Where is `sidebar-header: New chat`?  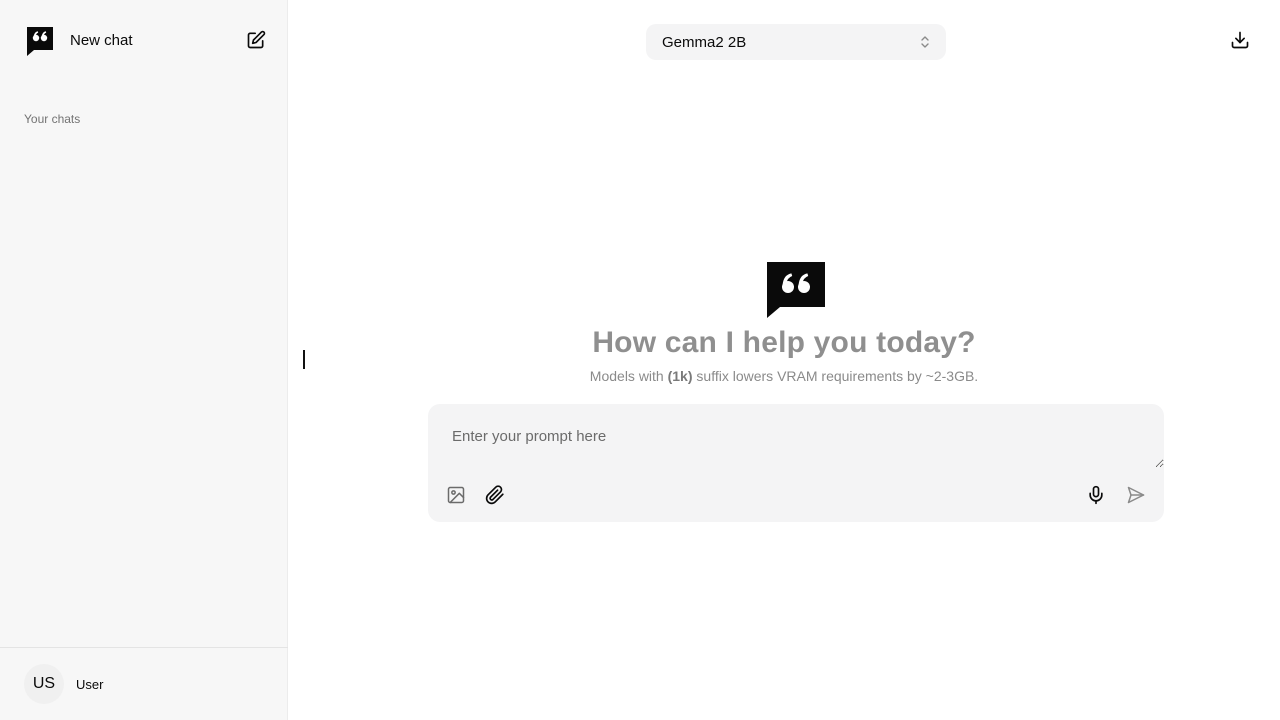 sidebar-header: New chat is located at coordinates (146, 40).